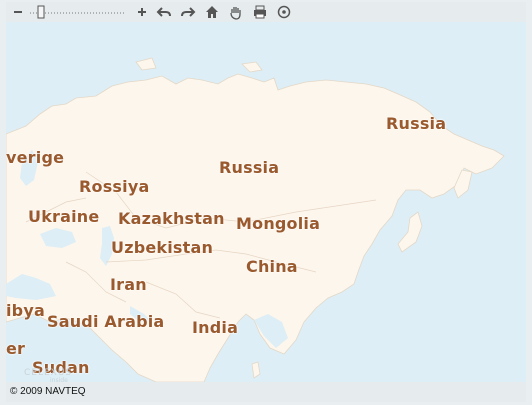 The height and width of the screenshot is (405, 532). Describe the element at coordinates (18, 12) in the screenshot. I see `zoom-out-icon` at that location.